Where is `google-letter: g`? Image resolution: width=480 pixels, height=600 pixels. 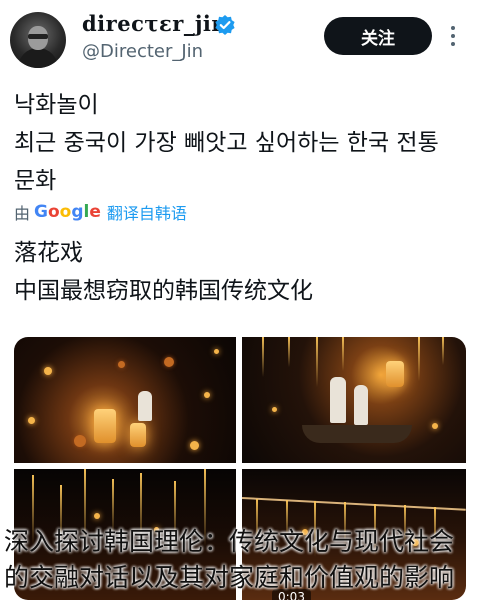
google-letter: g is located at coordinates (77, 212).